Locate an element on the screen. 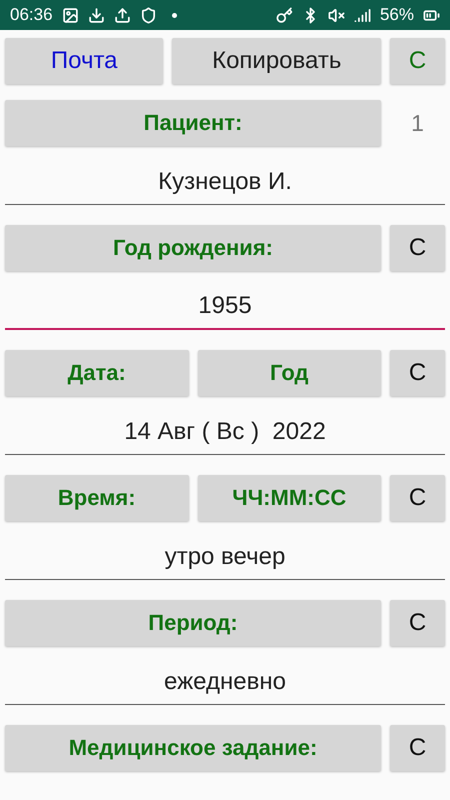 The width and height of the screenshot is (450, 800). label-button: Период: is located at coordinates (193, 623).